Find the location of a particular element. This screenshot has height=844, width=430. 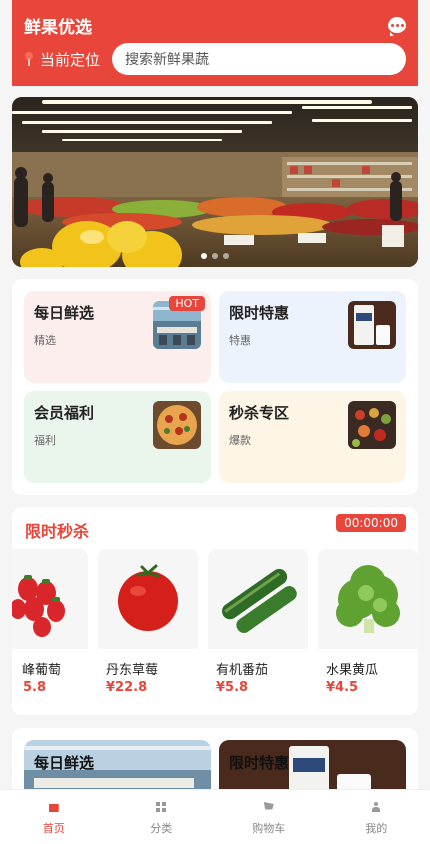

featured-card-label: 每日鲜选 is located at coordinates (64, 763).